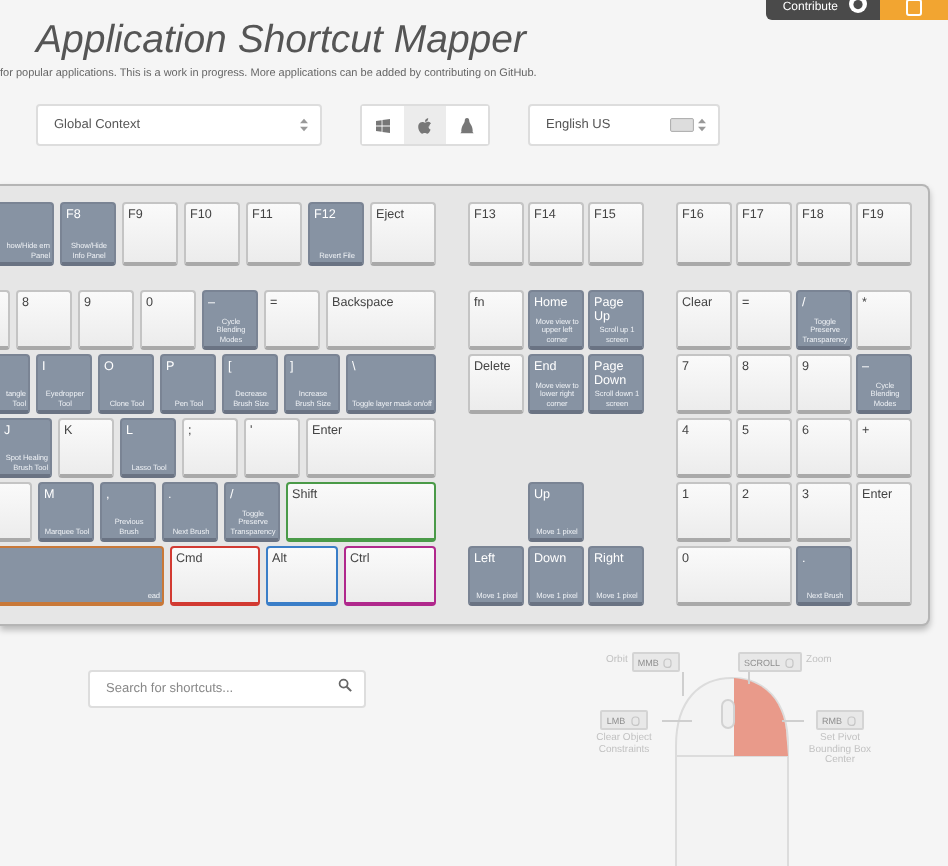 Image resolution: width=948 pixels, height=866 pixels. I want to click on windows-icon, so click(383, 125).